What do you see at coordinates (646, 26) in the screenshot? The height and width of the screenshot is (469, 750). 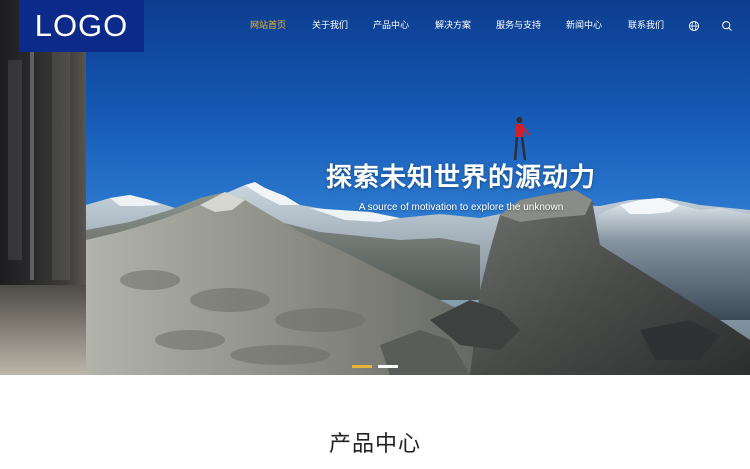 I see `nav-item-contact: 联系我们` at bounding box center [646, 26].